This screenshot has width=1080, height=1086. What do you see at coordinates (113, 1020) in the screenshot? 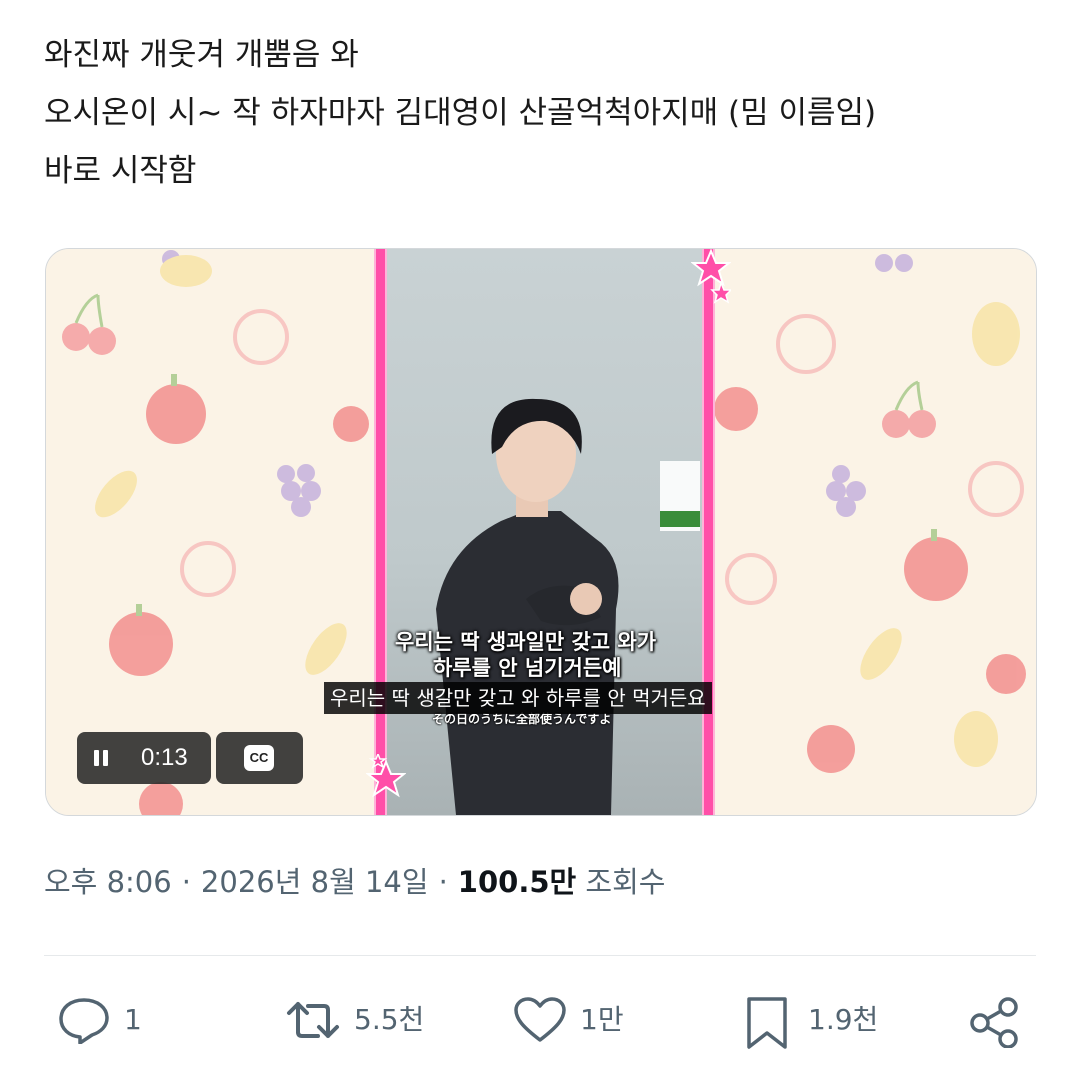
I see `reply-button: 1` at bounding box center [113, 1020].